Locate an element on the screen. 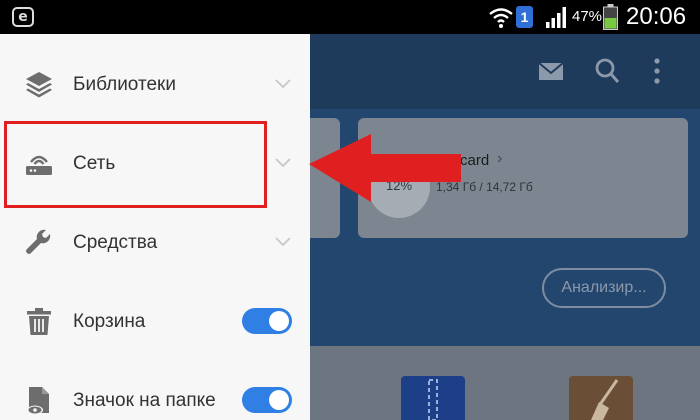 The width and height of the screenshot is (700, 420). annotation-arrow is located at coordinates (385, 168).